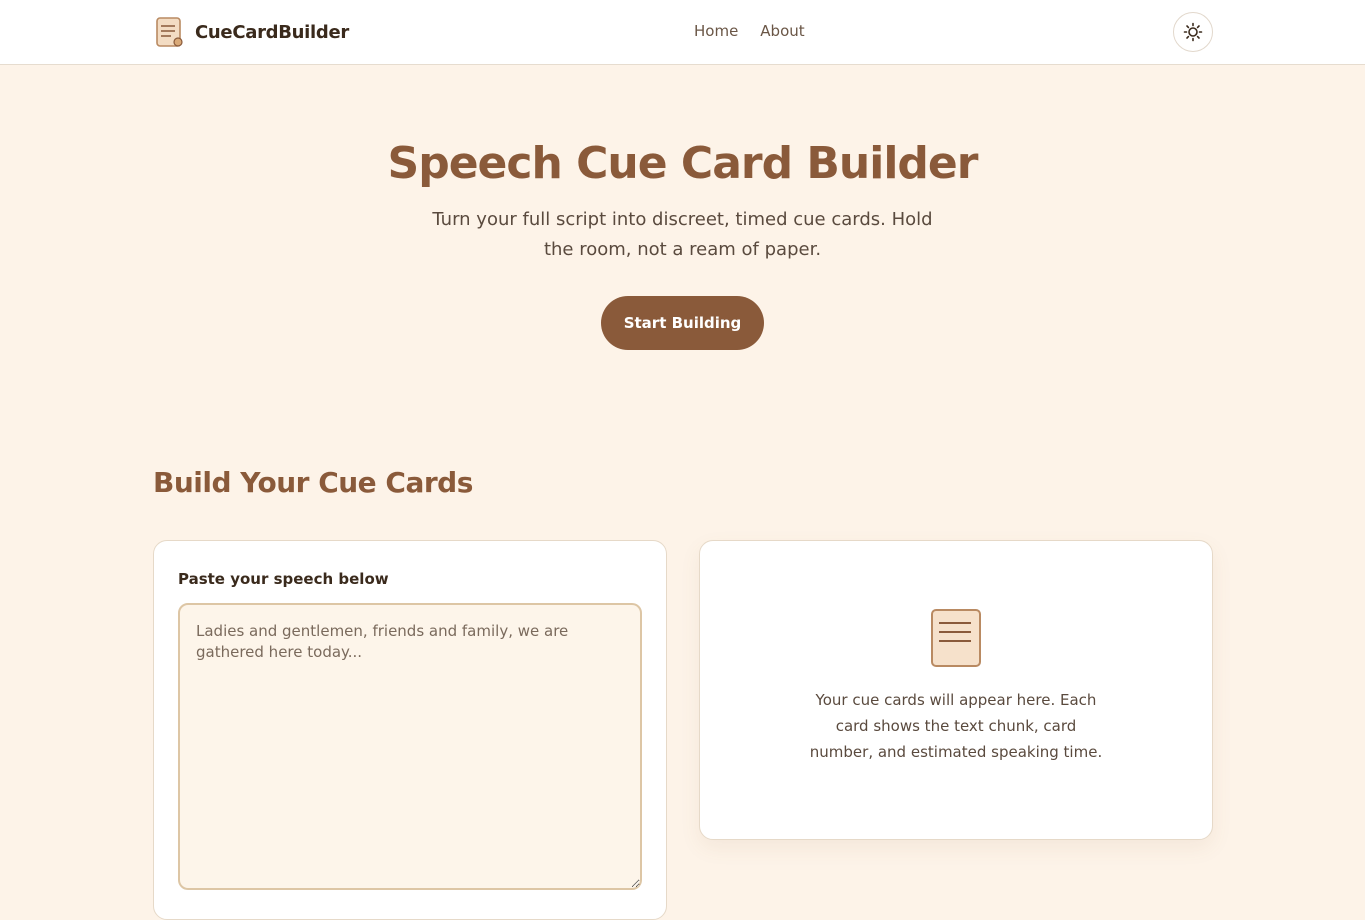 Image resolution: width=1365 pixels, height=920 pixels. I want to click on theme-toggle-button, so click(1193, 32).